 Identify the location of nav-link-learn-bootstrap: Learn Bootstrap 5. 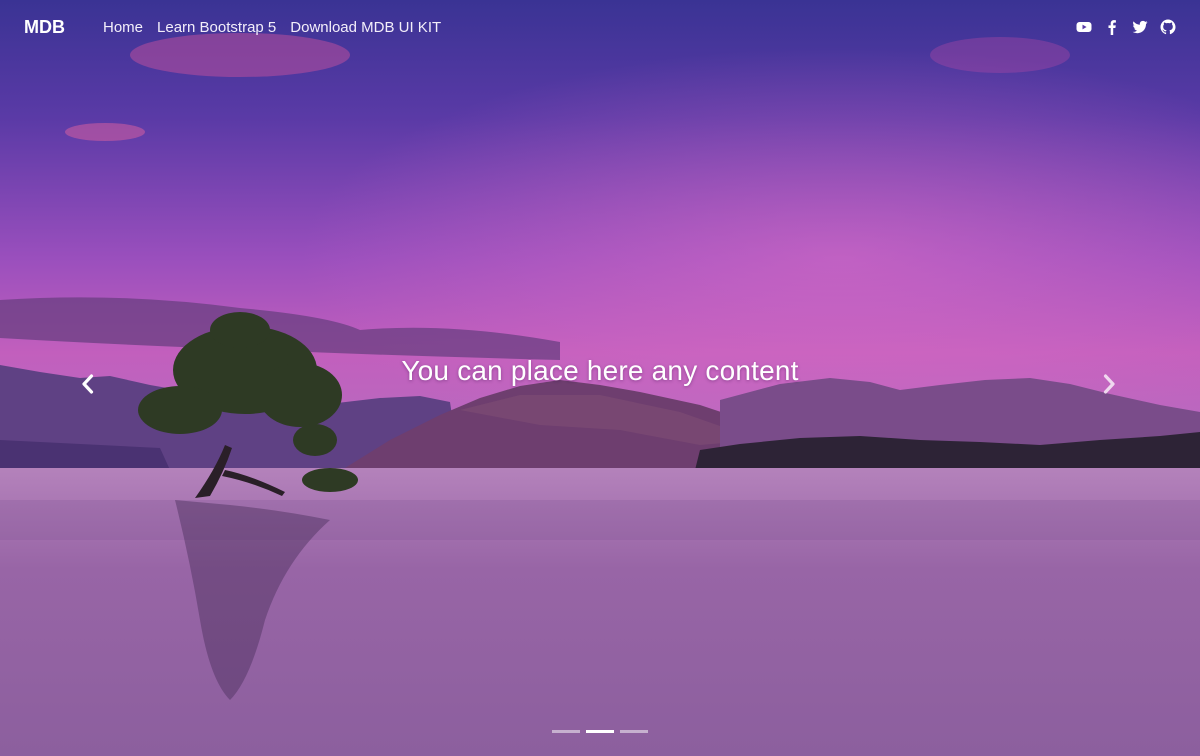
(216, 27).